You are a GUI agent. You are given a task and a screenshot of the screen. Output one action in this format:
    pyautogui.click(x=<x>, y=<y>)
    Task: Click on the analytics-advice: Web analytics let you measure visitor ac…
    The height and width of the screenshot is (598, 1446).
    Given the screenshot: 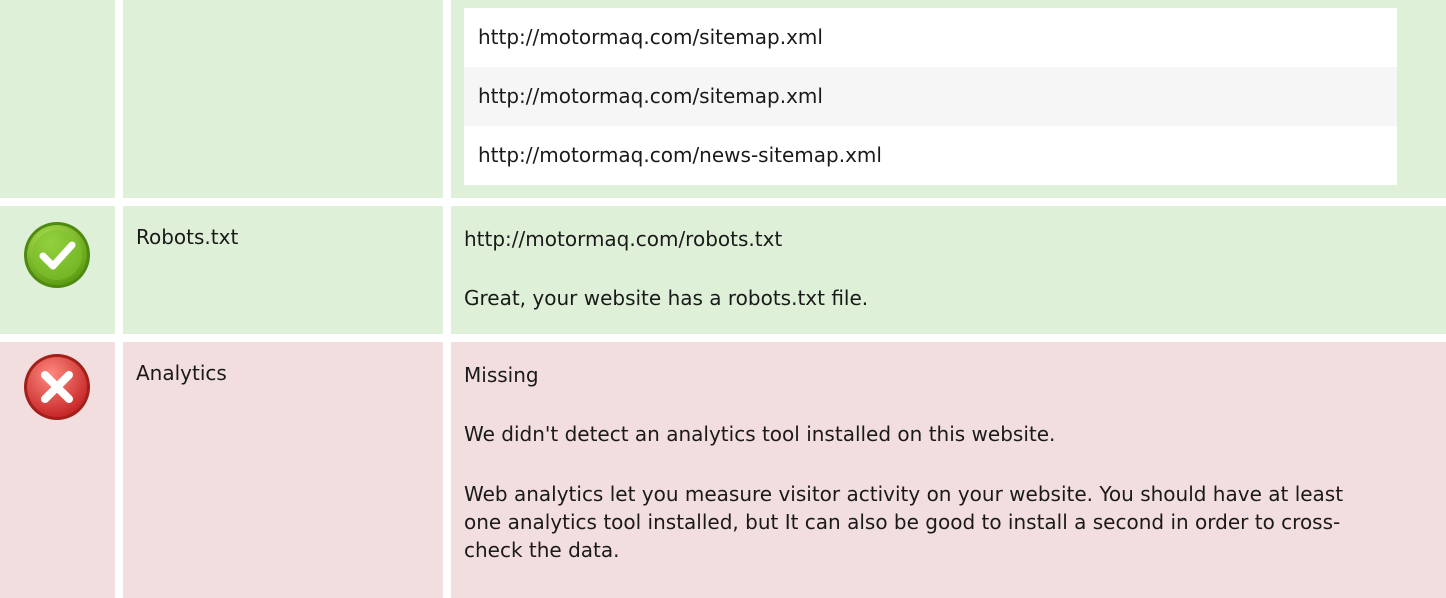 What is the action you would take?
    pyautogui.click(x=904, y=522)
    